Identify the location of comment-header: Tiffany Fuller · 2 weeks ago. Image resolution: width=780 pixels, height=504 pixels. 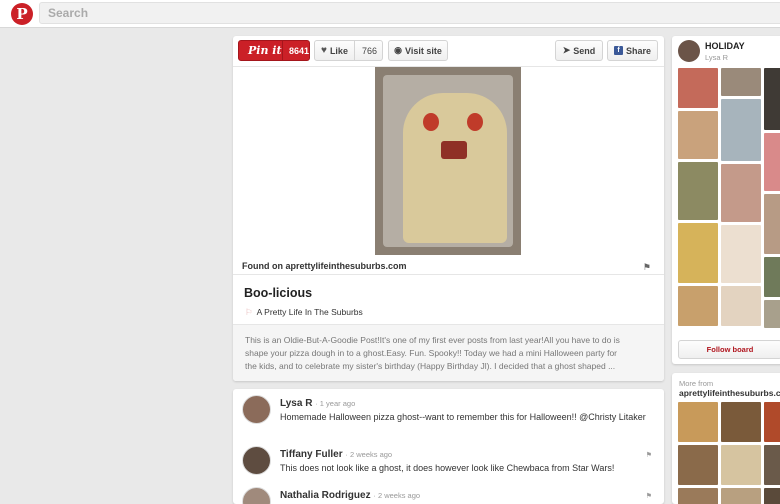
(336, 454).